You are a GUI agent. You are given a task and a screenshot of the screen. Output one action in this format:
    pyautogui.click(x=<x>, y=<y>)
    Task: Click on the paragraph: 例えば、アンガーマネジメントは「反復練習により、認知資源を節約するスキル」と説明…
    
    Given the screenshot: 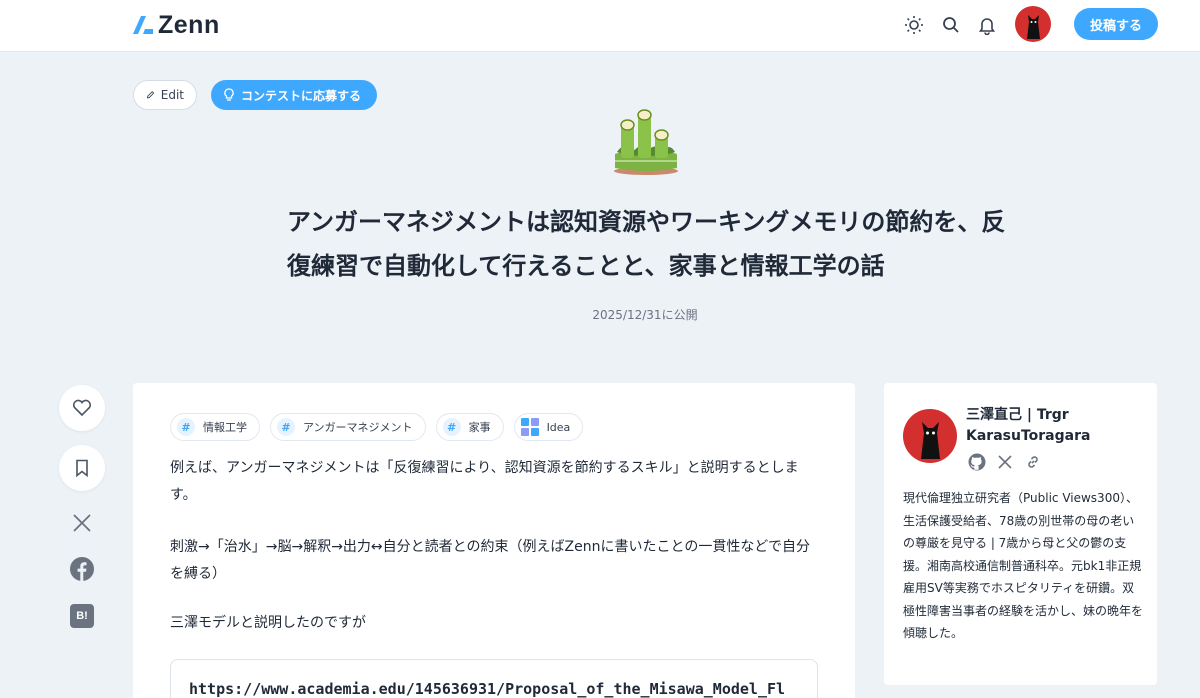 What is the action you would take?
    pyautogui.click(x=484, y=481)
    